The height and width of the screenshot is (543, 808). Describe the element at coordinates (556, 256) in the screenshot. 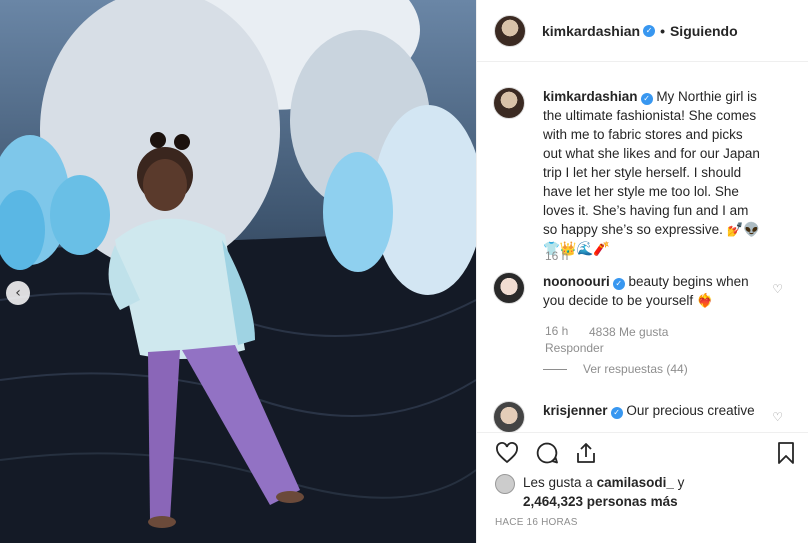

I see `caption-time: 16 h` at that location.